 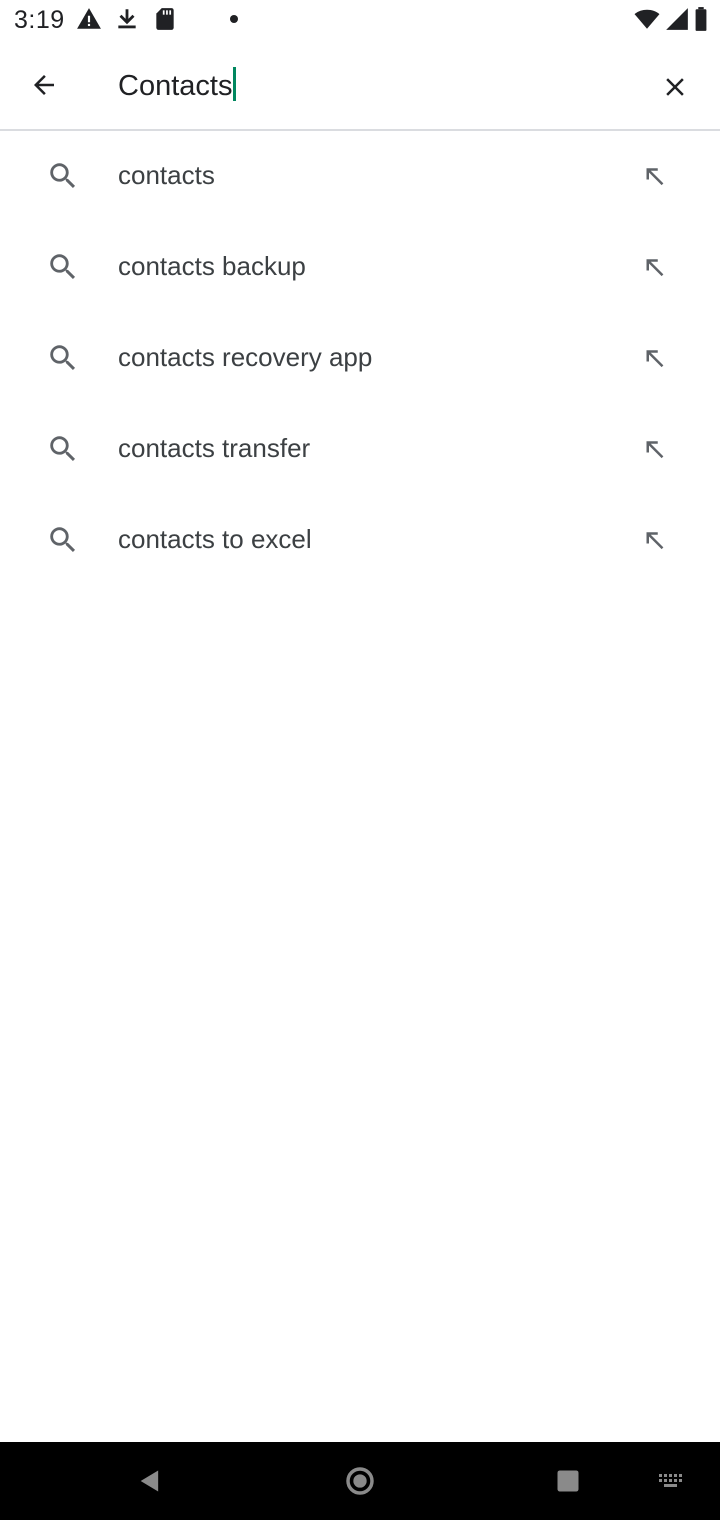 I want to click on suggestion-item: contacts recovery app, so click(x=360, y=358).